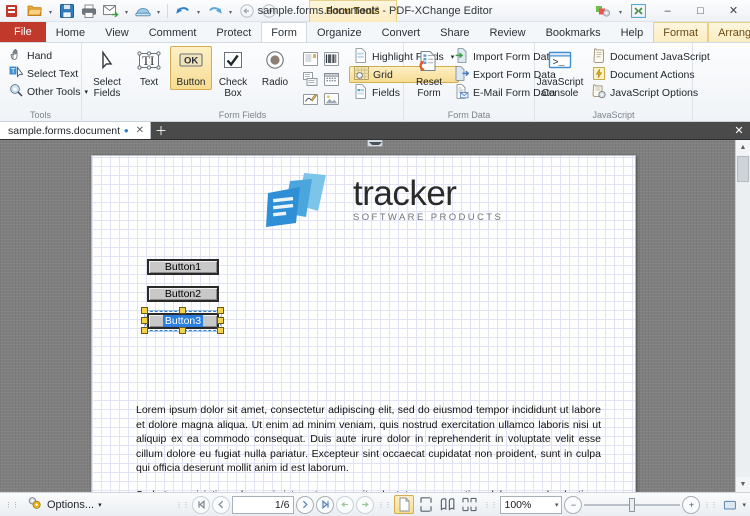 This screenshot has height=516, width=750. Describe the element at coordinates (401, 32) in the screenshot. I see `tab-convert: Convert` at that location.